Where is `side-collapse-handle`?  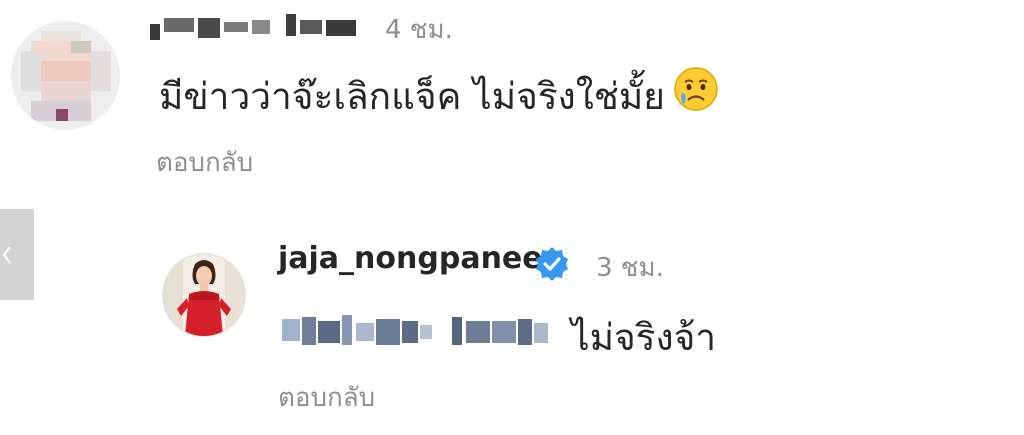
side-collapse-handle is located at coordinates (17, 254).